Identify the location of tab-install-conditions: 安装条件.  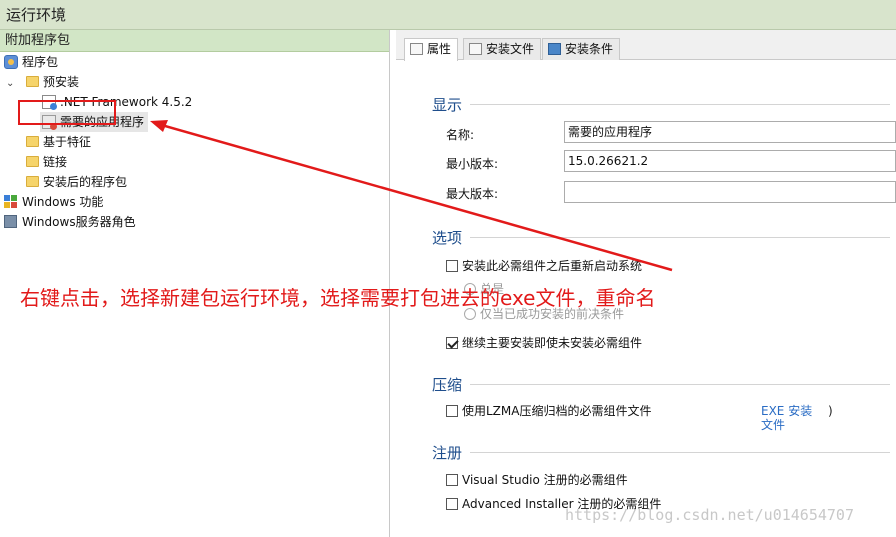
(581, 49).